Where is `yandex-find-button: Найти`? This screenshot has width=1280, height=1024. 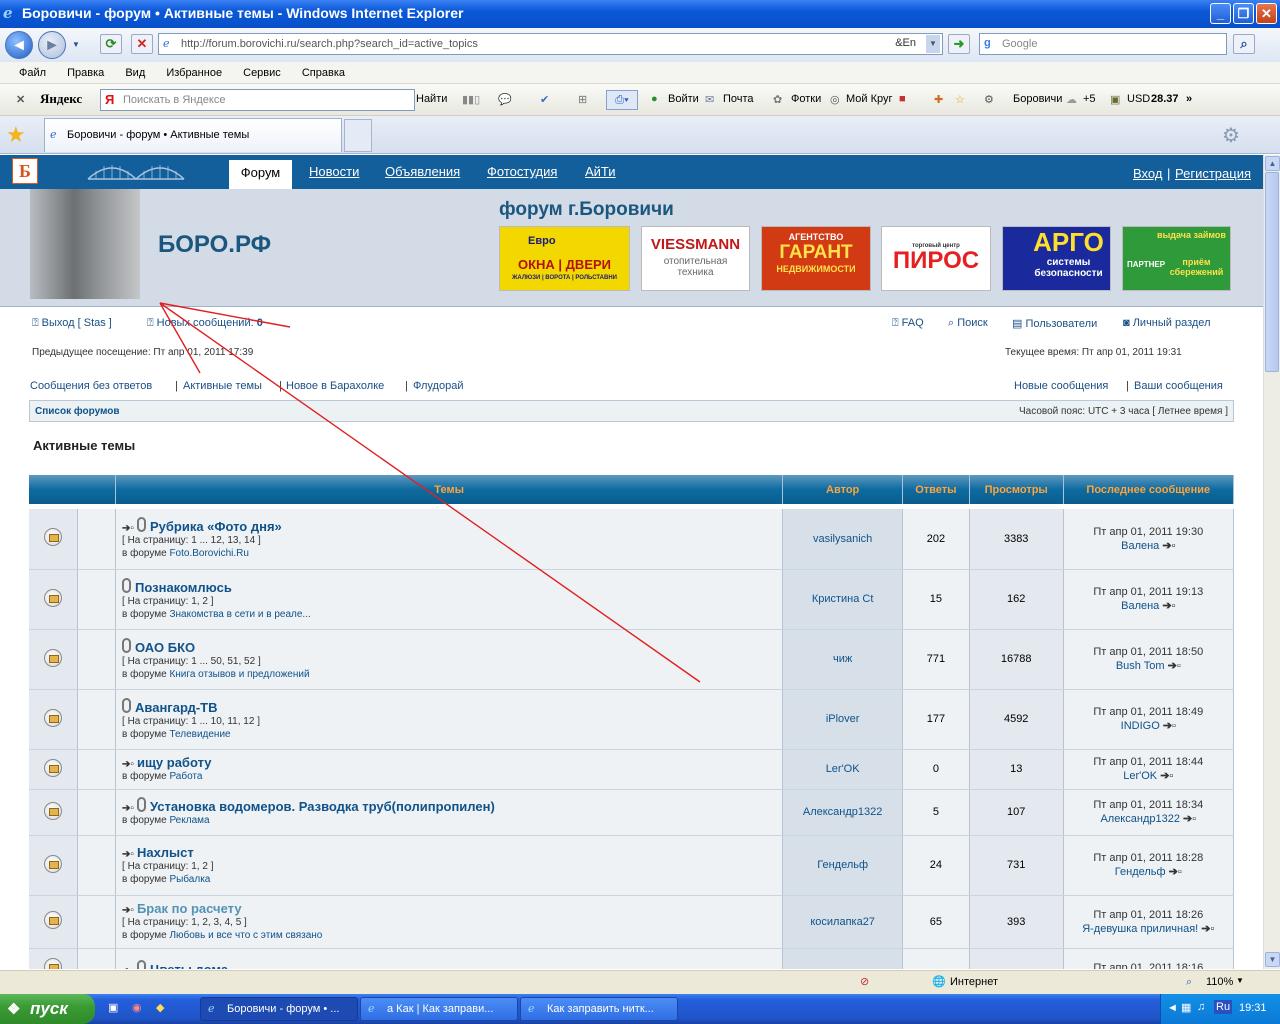
yandex-find-button: Найти is located at coordinates (431, 99).